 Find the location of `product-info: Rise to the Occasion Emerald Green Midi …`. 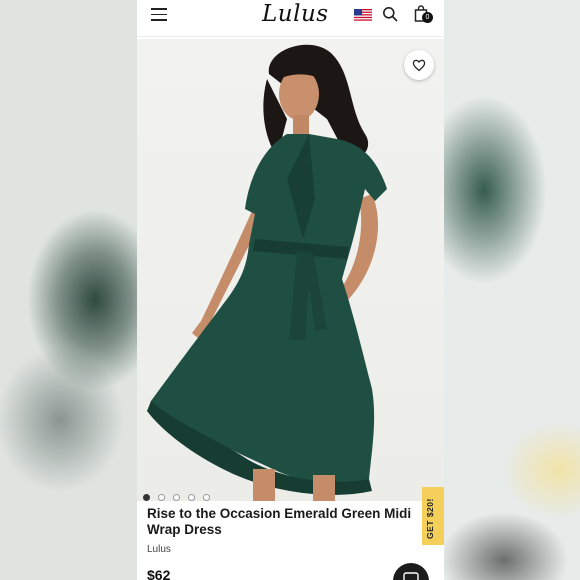

product-info: Rise to the Occasion Emerald Green Midi … is located at coordinates (279, 530).